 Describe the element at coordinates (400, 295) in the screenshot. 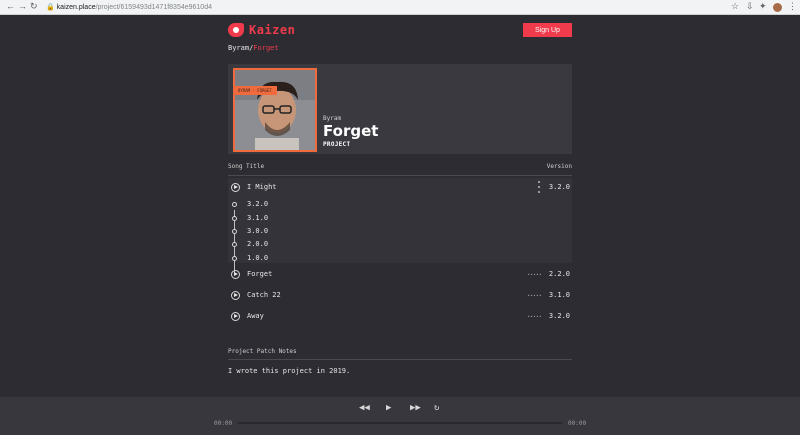

I see `song-row: Catch 22 ••••• 3.1.0` at that location.